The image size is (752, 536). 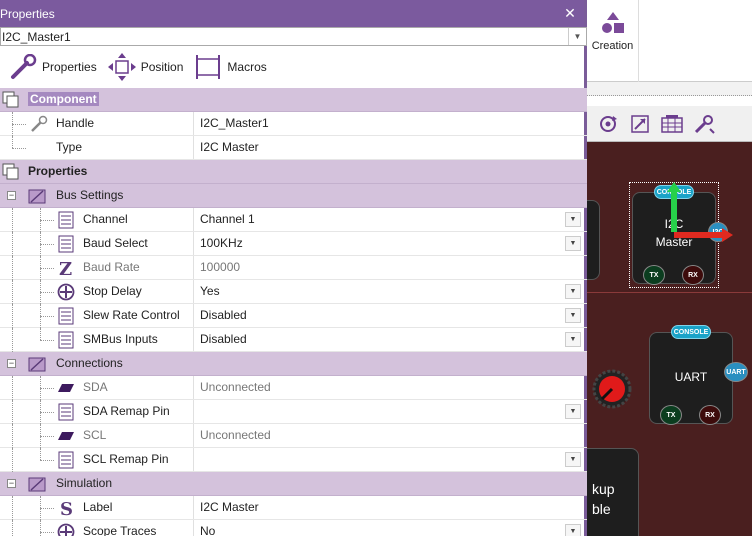 What do you see at coordinates (293, 388) in the screenshot?
I see `prop-row-sda: SDA Unconnected` at bounding box center [293, 388].